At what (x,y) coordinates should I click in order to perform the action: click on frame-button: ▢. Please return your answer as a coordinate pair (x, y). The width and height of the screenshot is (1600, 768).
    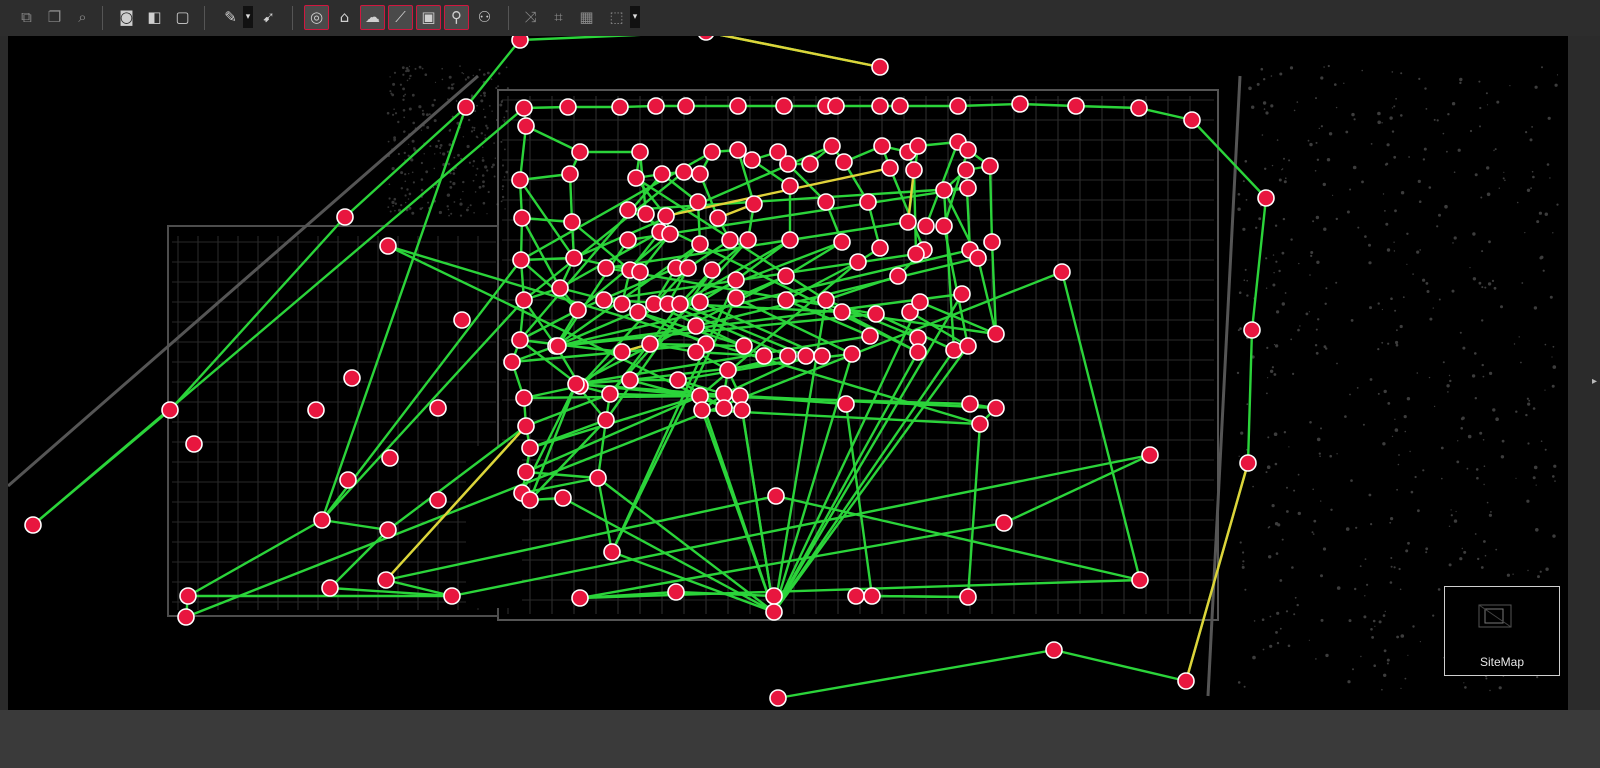
    Looking at the image, I should click on (182, 17).